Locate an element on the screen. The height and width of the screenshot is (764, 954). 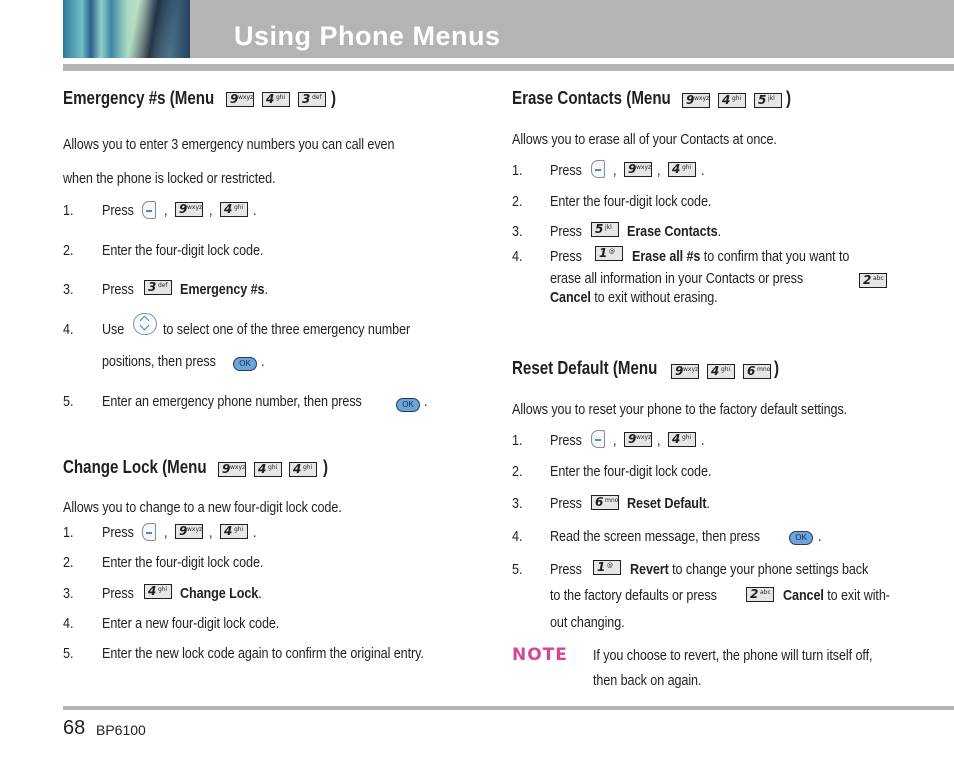
step-text: Use is located at coordinates (113, 329).